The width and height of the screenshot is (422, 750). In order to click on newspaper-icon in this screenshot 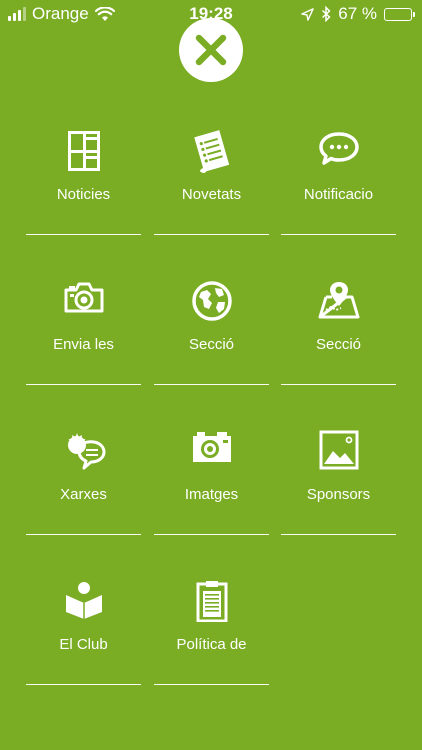, I will do `click(83, 151)`.